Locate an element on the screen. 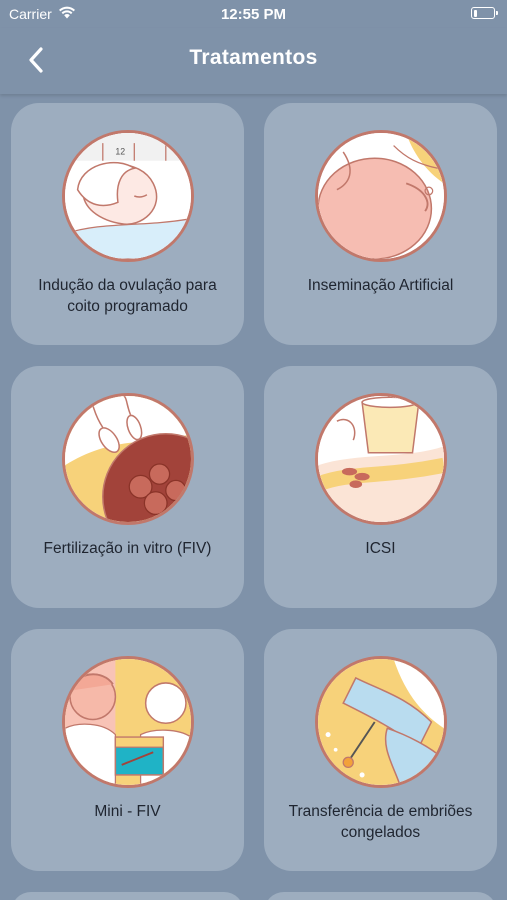 The image size is (507, 900). treatment-label: Fertilização in vitro (FIV) is located at coordinates (127, 548).